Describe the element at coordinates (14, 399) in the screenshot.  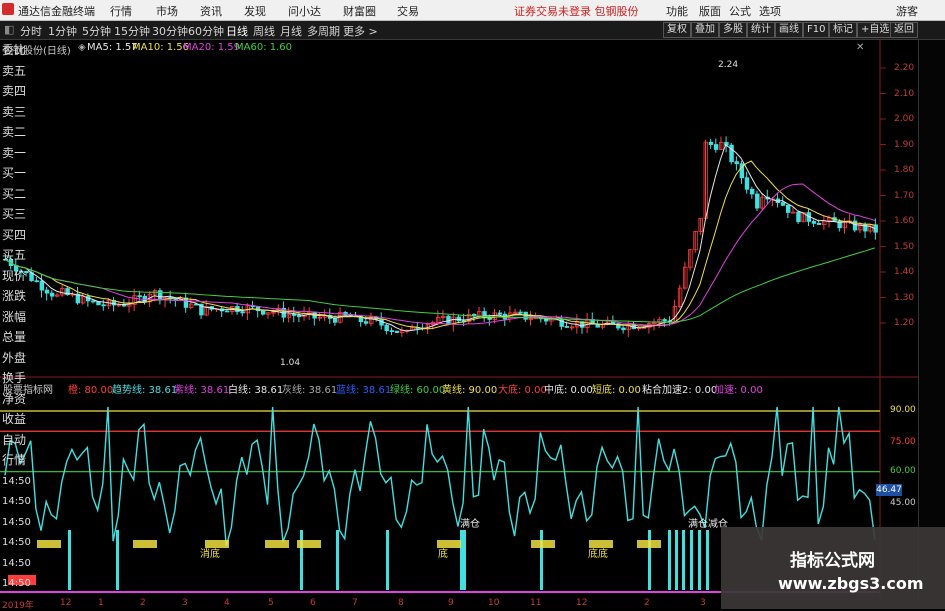
I see `sidebar-item: 净资` at that location.